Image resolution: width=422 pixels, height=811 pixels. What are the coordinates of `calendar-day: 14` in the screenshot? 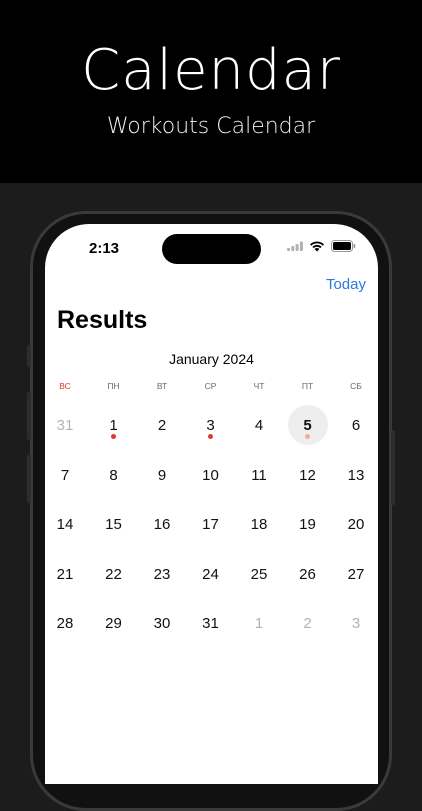 It's located at (65, 524).